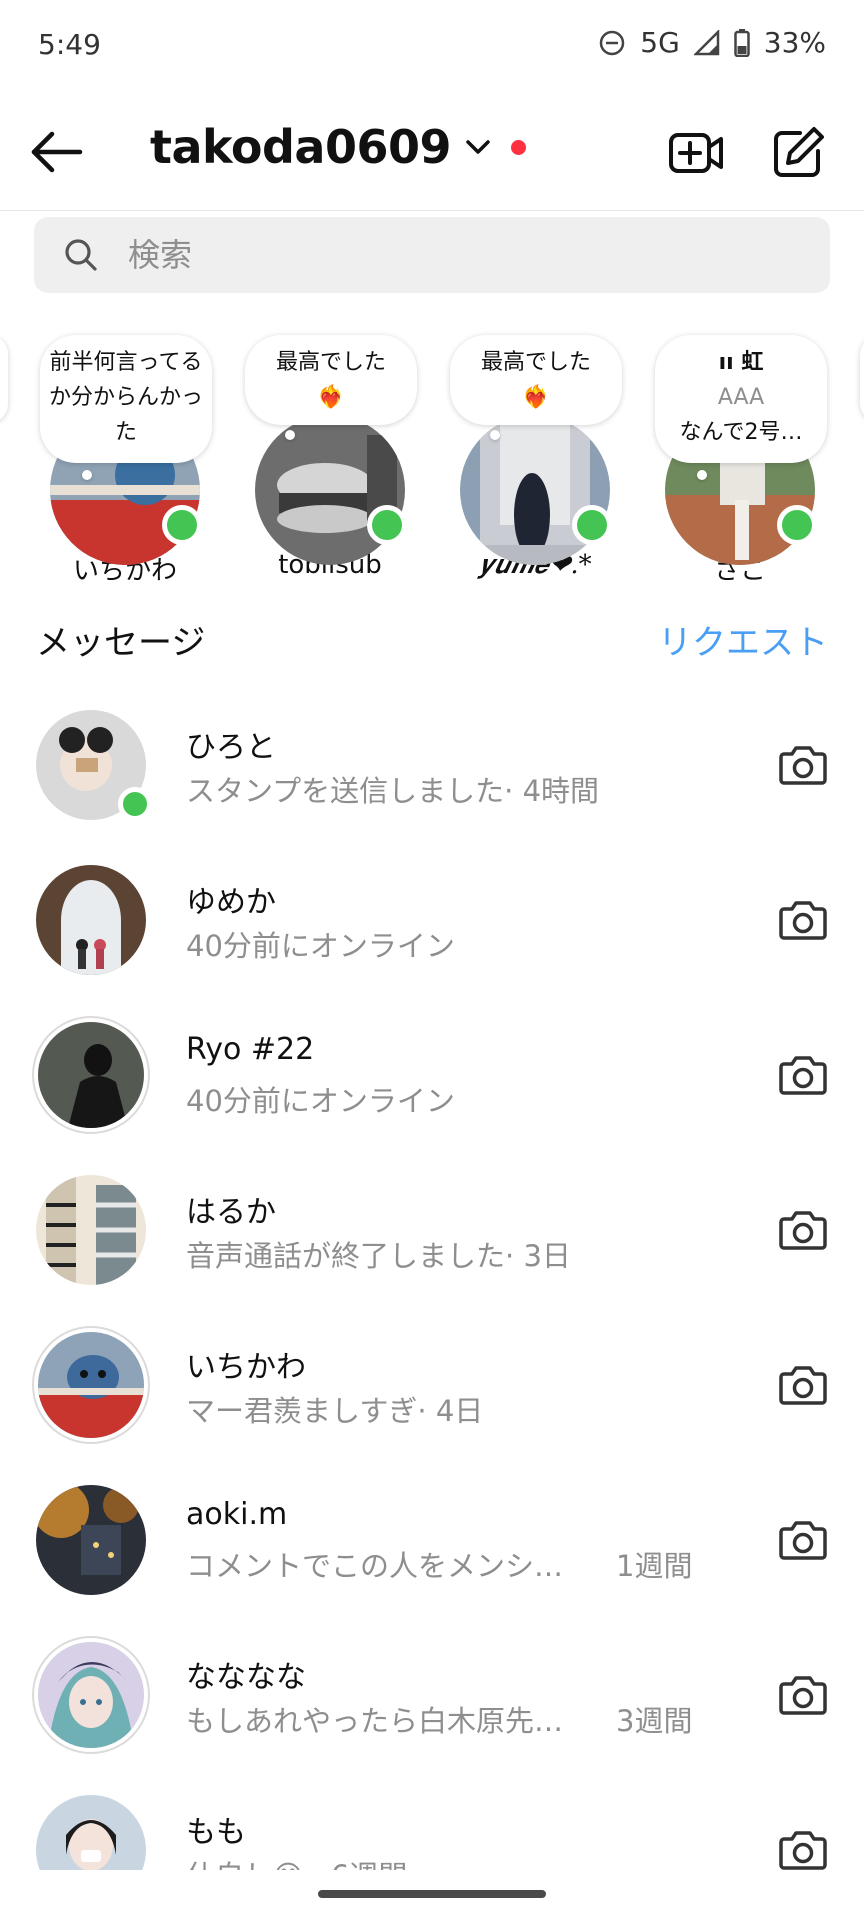 The width and height of the screenshot is (864, 1920). I want to click on note-text: ıı 虹, so click(741, 362).